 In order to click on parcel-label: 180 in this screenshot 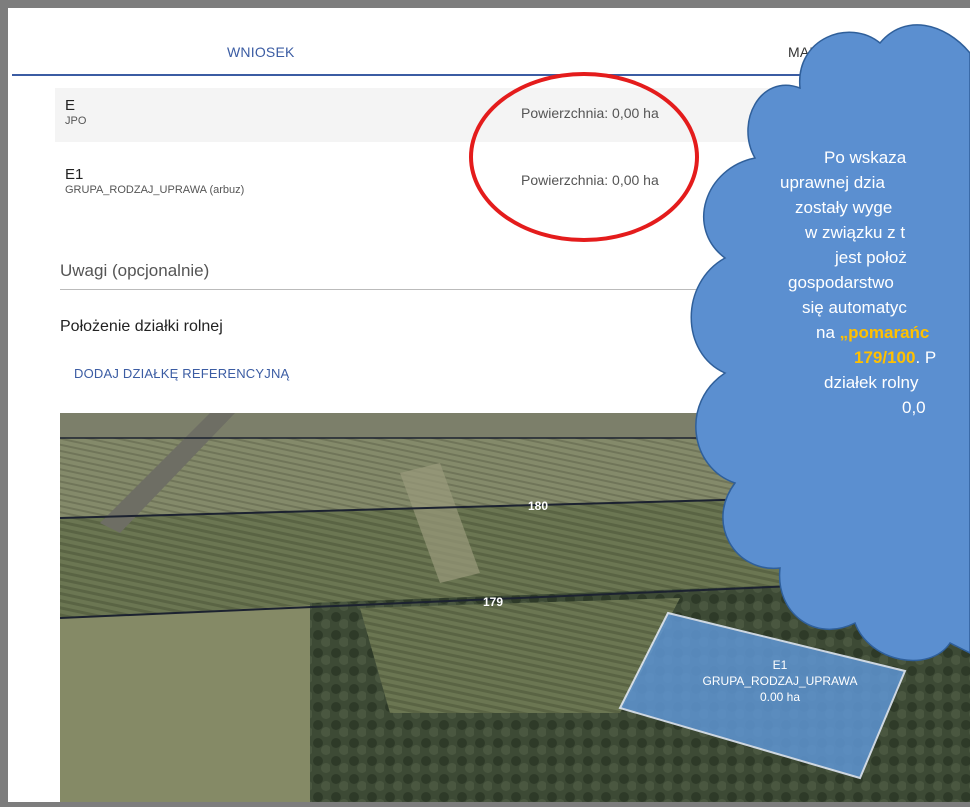, I will do `click(538, 506)`.